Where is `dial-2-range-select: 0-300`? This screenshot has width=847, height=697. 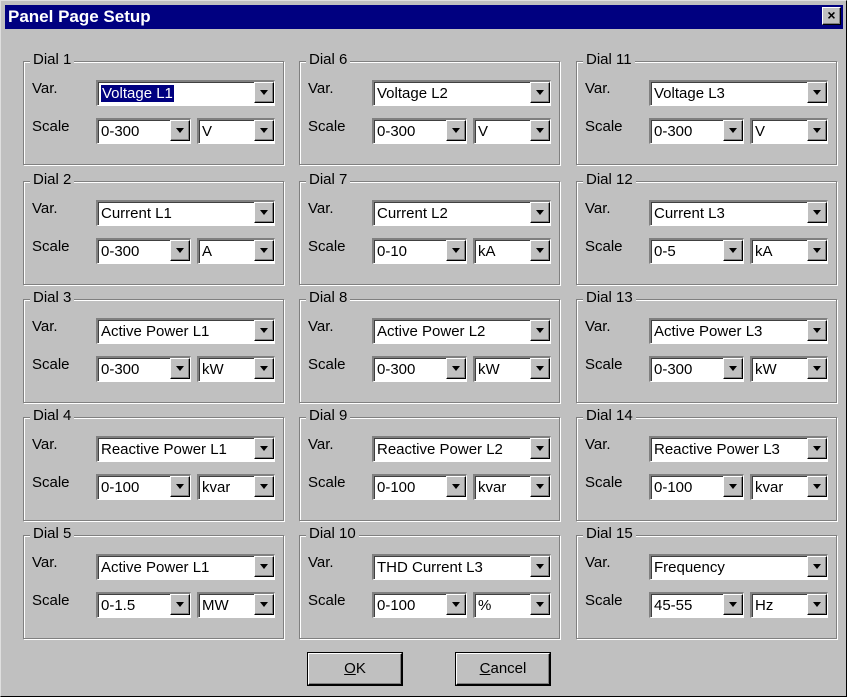 dial-2-range-select: 0-300 is located at coordinates (143, 251).